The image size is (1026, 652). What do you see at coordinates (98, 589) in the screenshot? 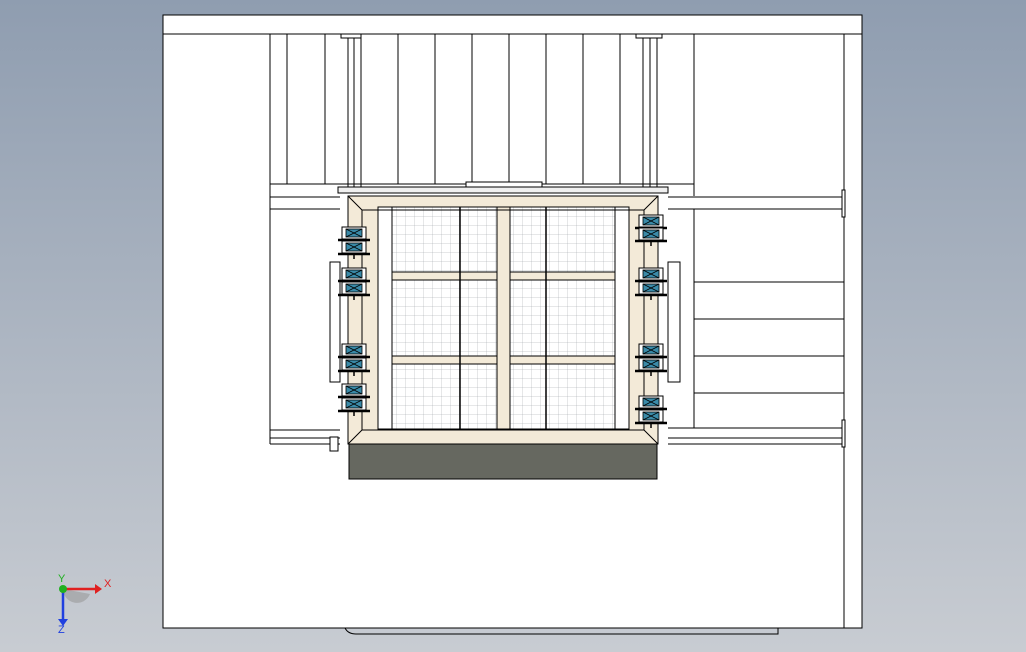
I see `x-axis-arrowhead` at bounding box center [98, 589].